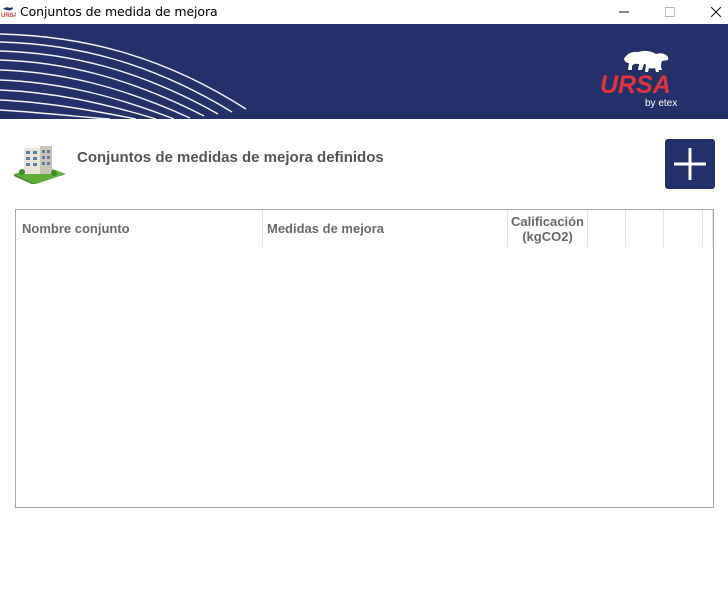  What do you see at coordinates (710, 12) in the screenshot?
I see `close-button` at bounding box center [710, 12].